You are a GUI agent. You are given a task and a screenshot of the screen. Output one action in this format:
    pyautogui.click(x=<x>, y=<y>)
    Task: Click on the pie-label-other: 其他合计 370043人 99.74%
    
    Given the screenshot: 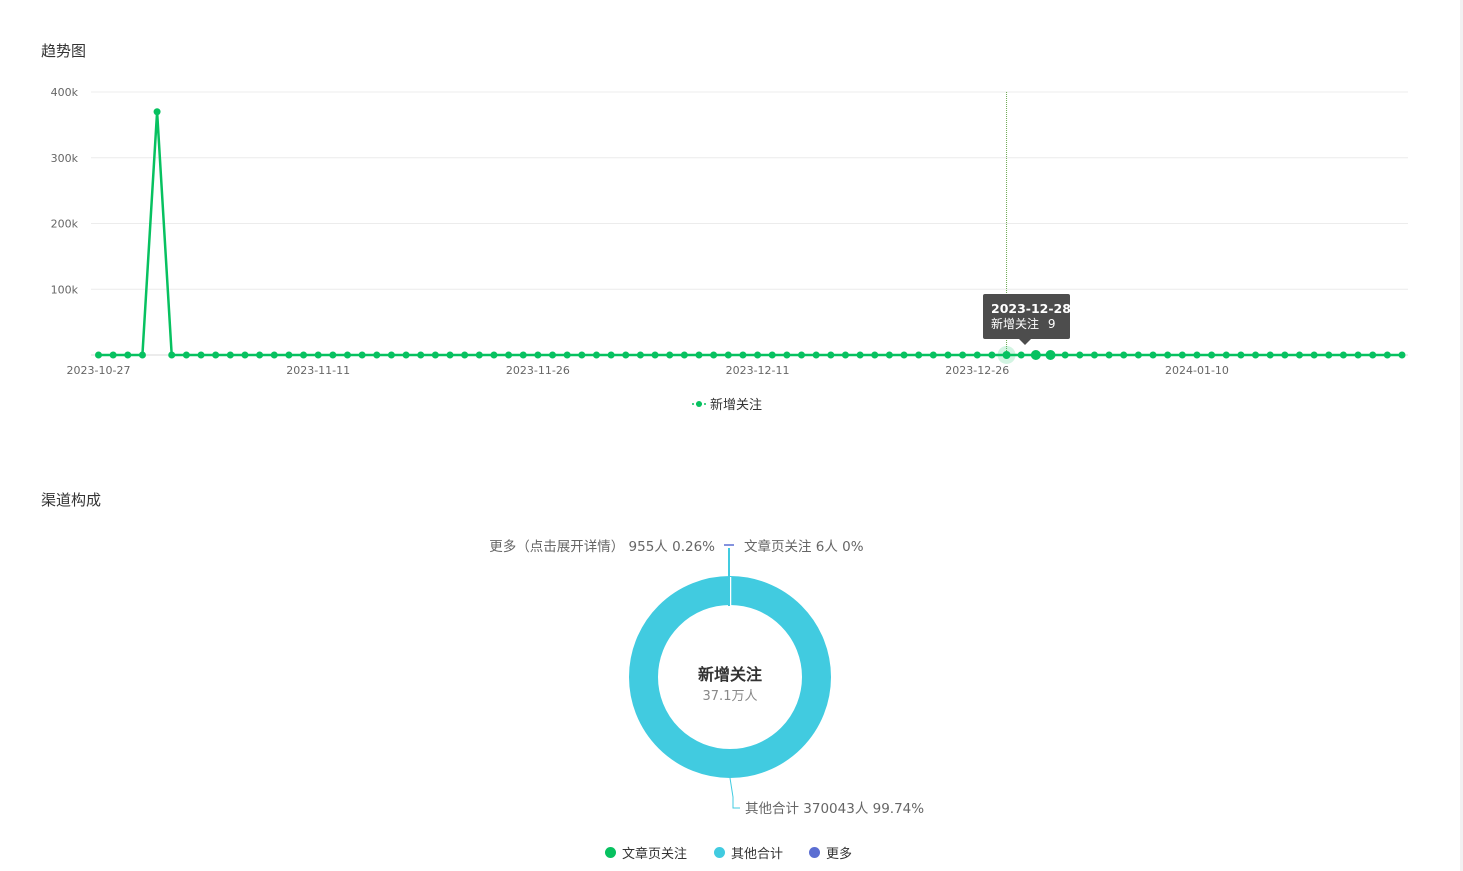 What is the action you would take?
    pyautogui.click(x=835, y=809)
    